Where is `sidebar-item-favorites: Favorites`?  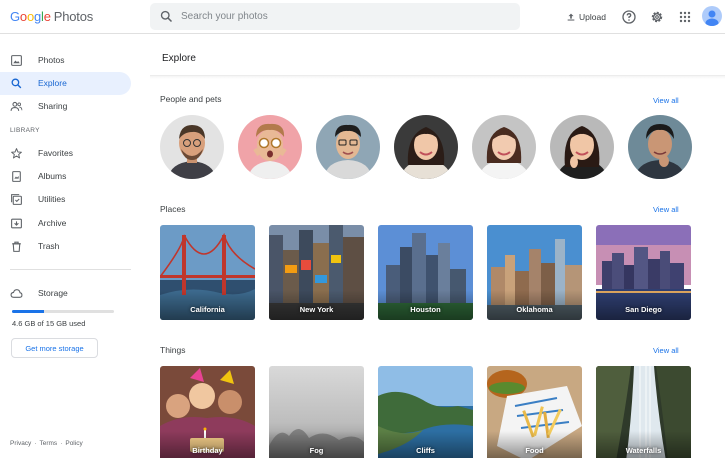
sidebar-item-favorites: Favorites is located at coordinates (65, 153).